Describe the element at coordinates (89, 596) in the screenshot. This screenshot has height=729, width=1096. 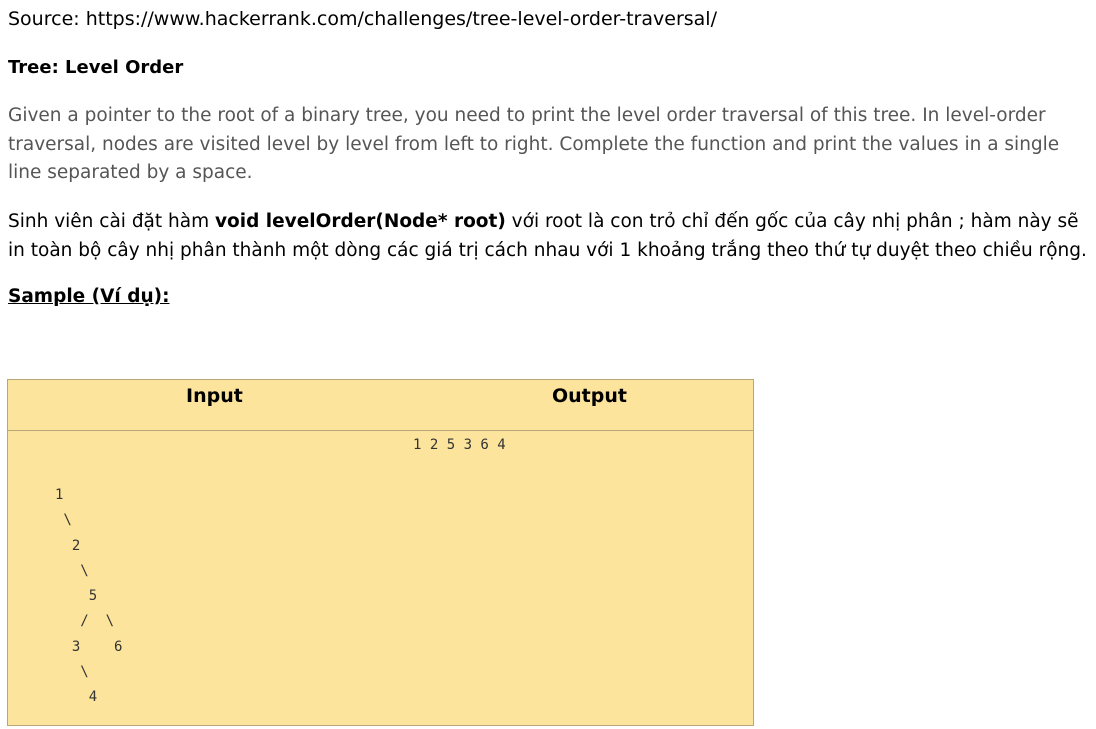
I see `input-tree: 1 \ 2 \ 5 / \ 3 6 \ 4` at that location.